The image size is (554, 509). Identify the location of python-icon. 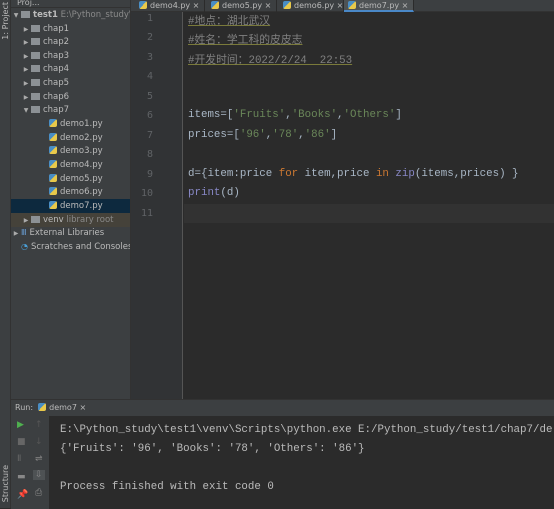
(42, 407).